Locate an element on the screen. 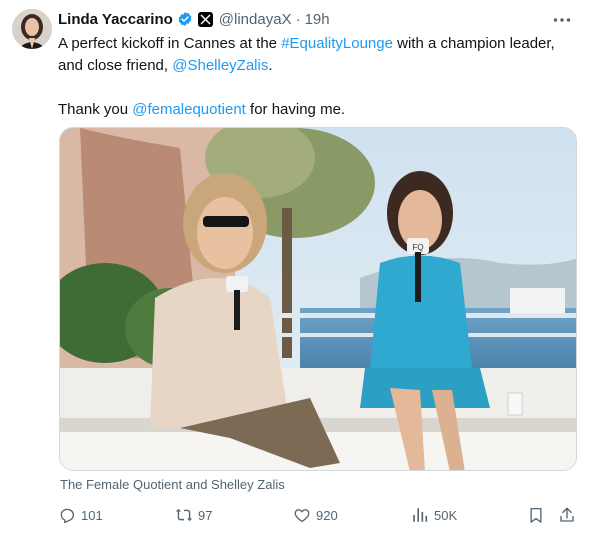  view-count: 50K is located at coordinates (446, 515).